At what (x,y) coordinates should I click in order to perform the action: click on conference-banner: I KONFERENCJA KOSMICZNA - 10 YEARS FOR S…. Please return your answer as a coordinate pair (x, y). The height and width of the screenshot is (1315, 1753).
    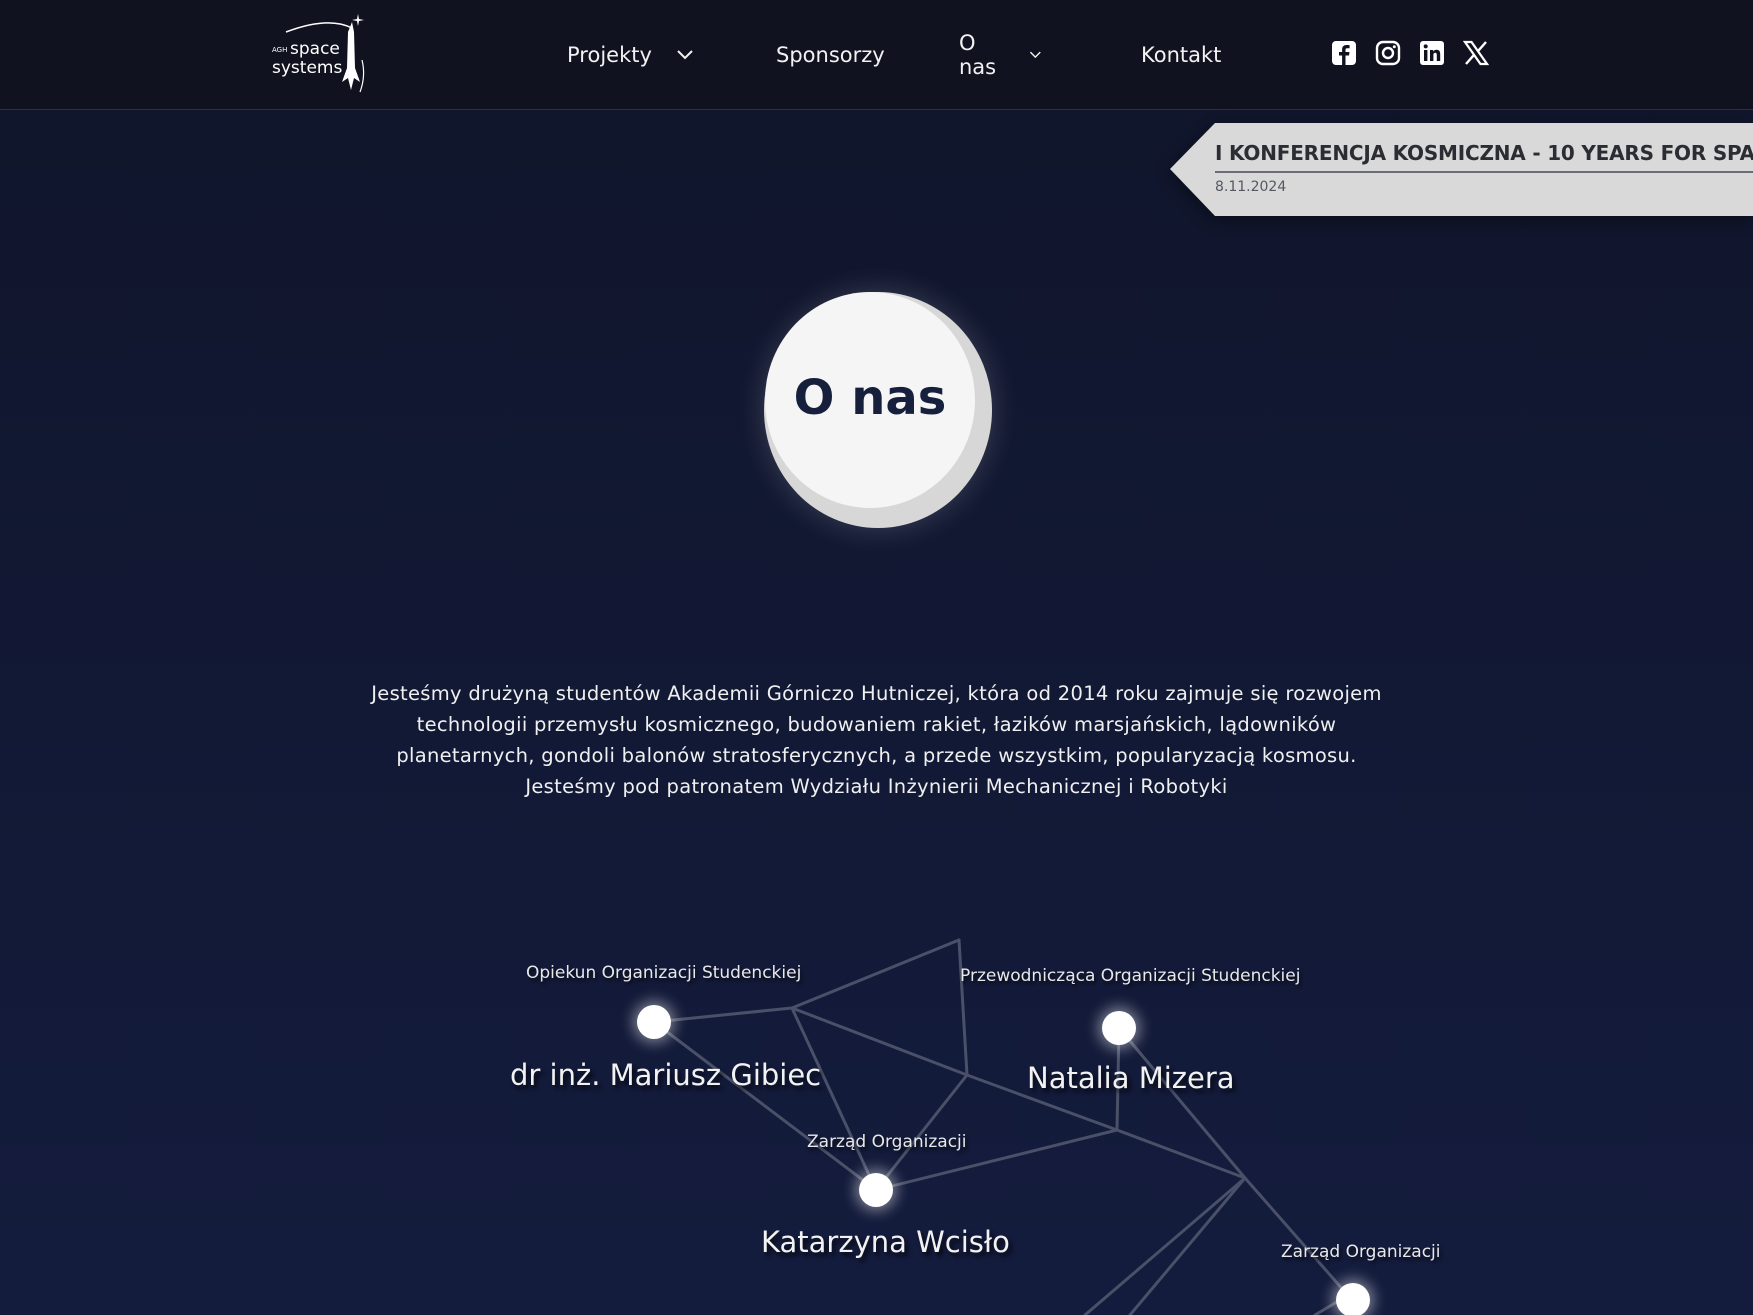
    Looking at the image, I should click on (1461, 169).